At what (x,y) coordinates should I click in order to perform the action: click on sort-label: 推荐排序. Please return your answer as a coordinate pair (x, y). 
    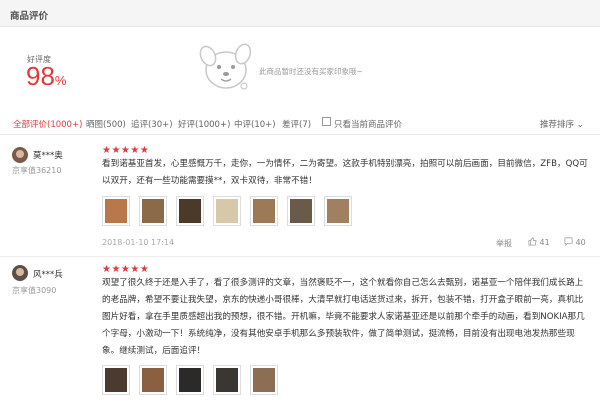
    Looking at the image, I should click on (557, 125).